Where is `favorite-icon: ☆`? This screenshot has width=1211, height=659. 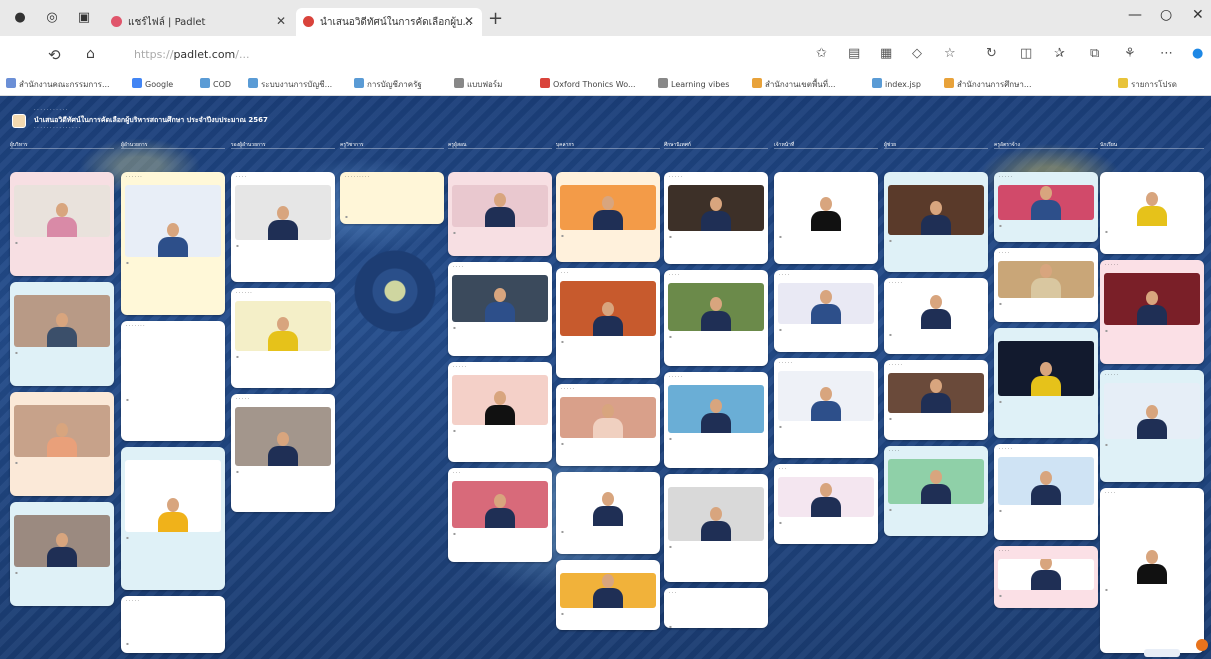
favorite-icon: ☆ is located at coordinates (950, 53).